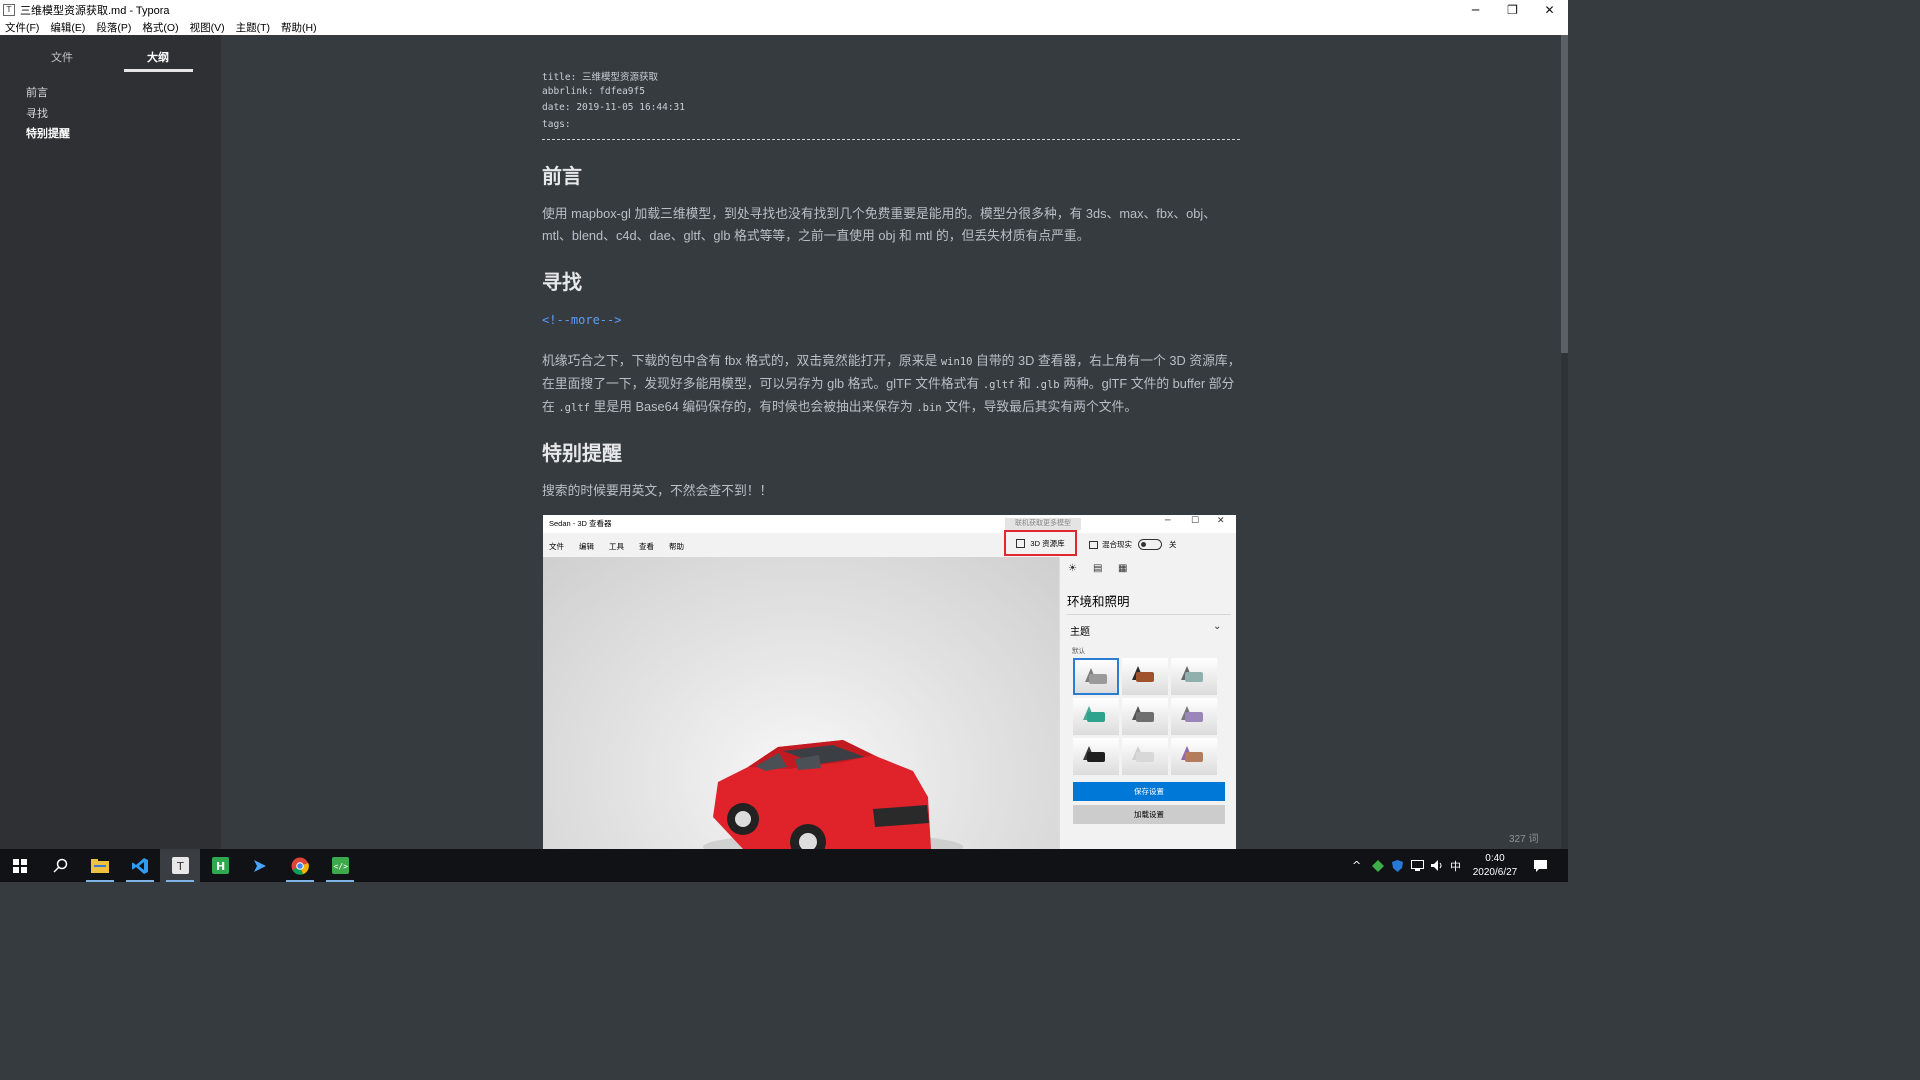  Describe the element at coordinates (929, 408) in the screenshot. I see `inline-code: .bin` at that location.